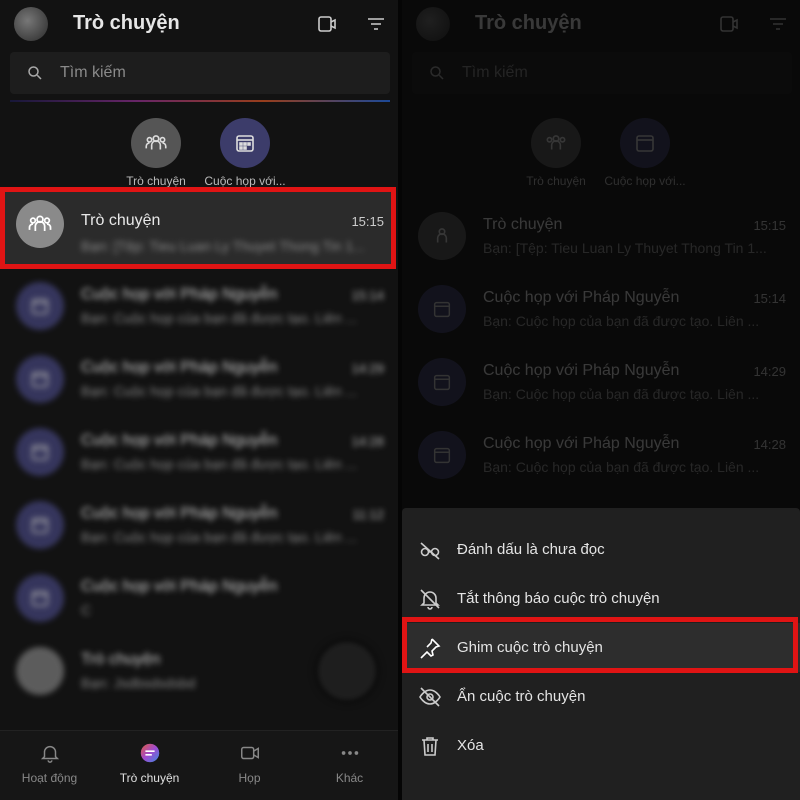  I want to click on video-call-icon, so click(327, 24).